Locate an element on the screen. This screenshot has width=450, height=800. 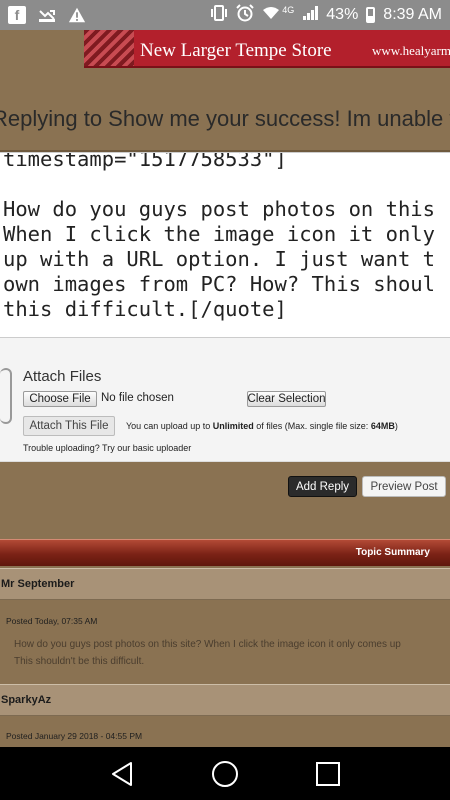
banner-image is located at coordinates (109, 48).